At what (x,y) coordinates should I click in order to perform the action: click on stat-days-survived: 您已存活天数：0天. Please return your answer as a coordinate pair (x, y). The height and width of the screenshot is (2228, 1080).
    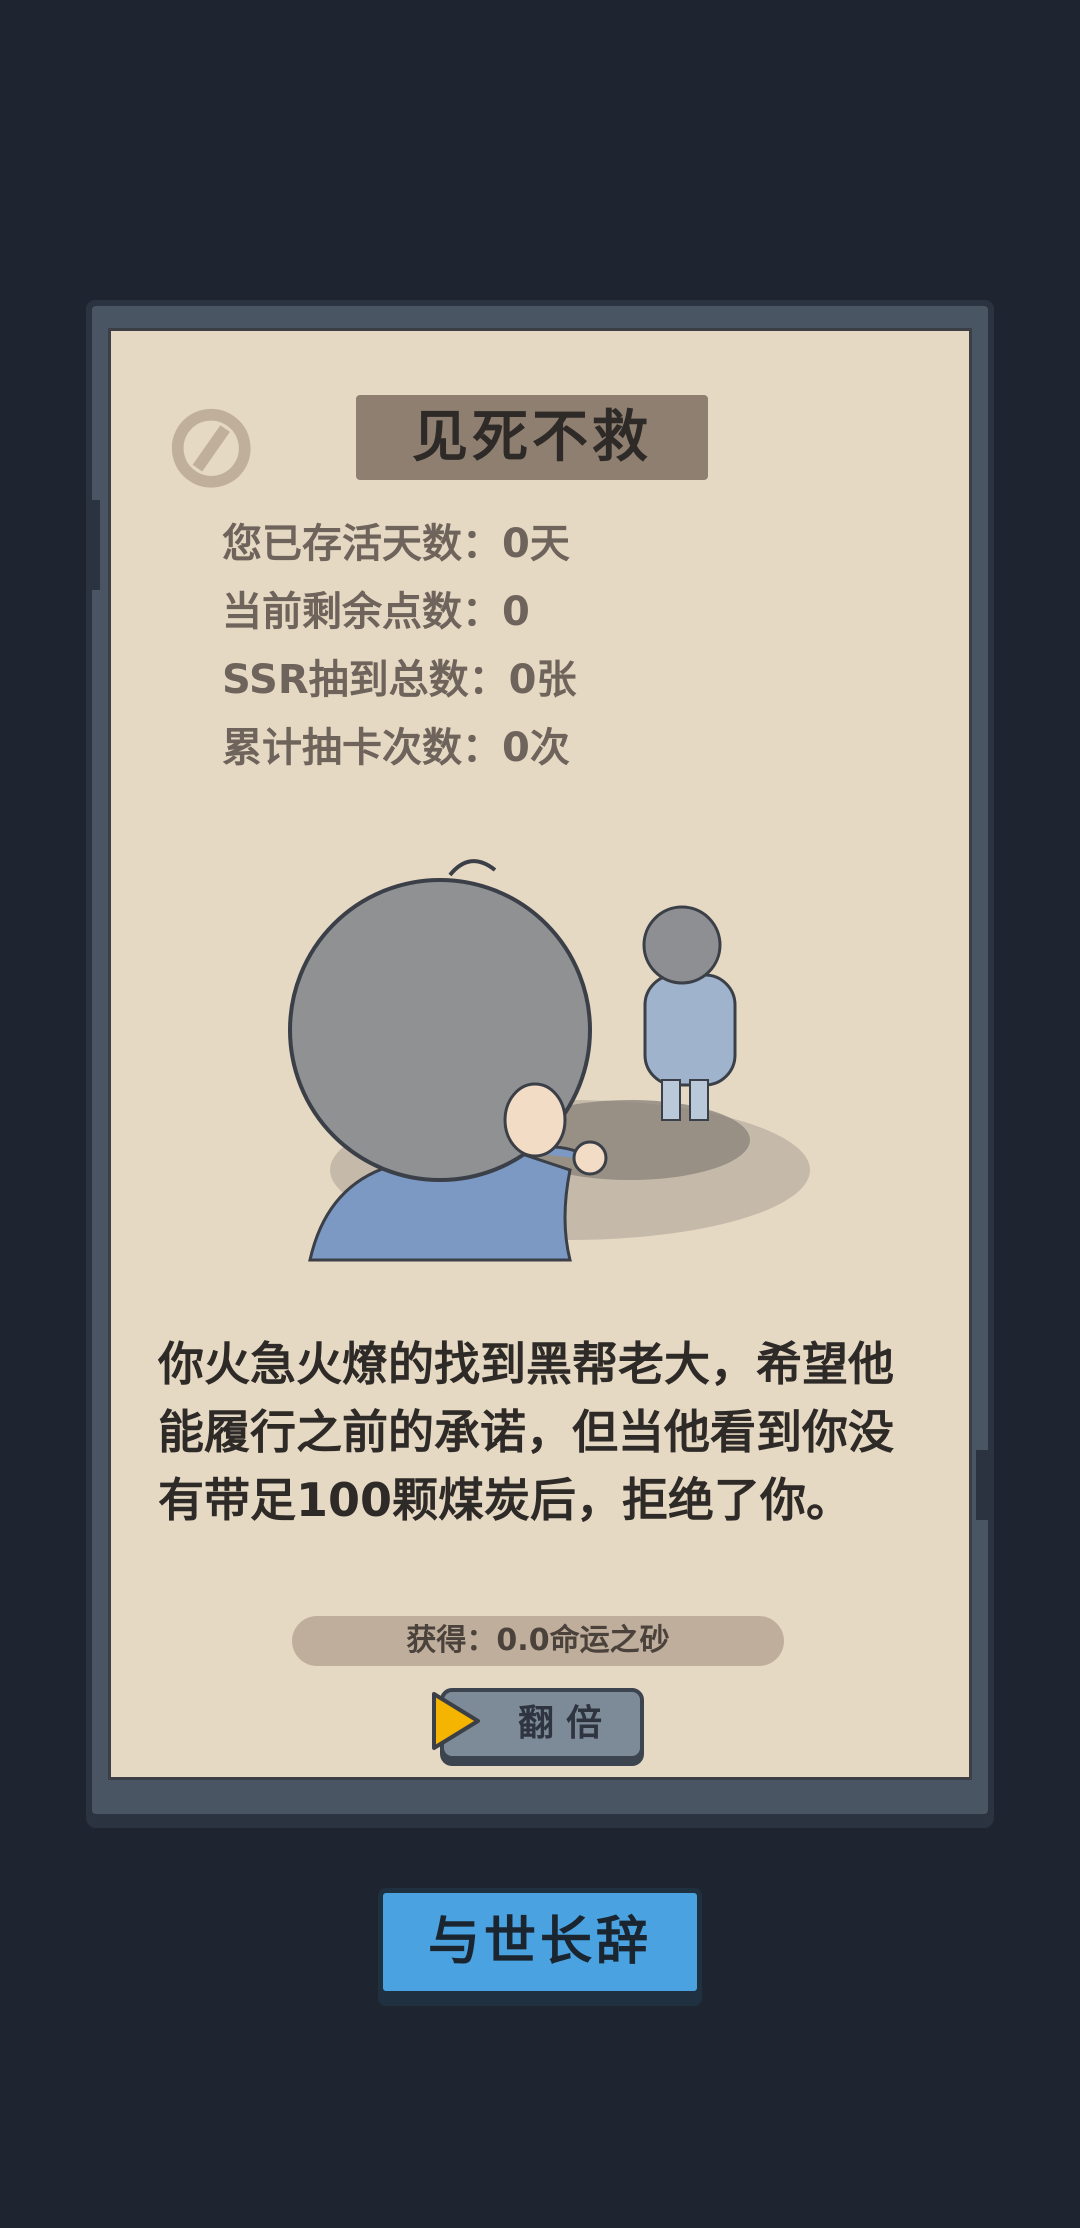
    Looking at the image, I should click on (396, 544).